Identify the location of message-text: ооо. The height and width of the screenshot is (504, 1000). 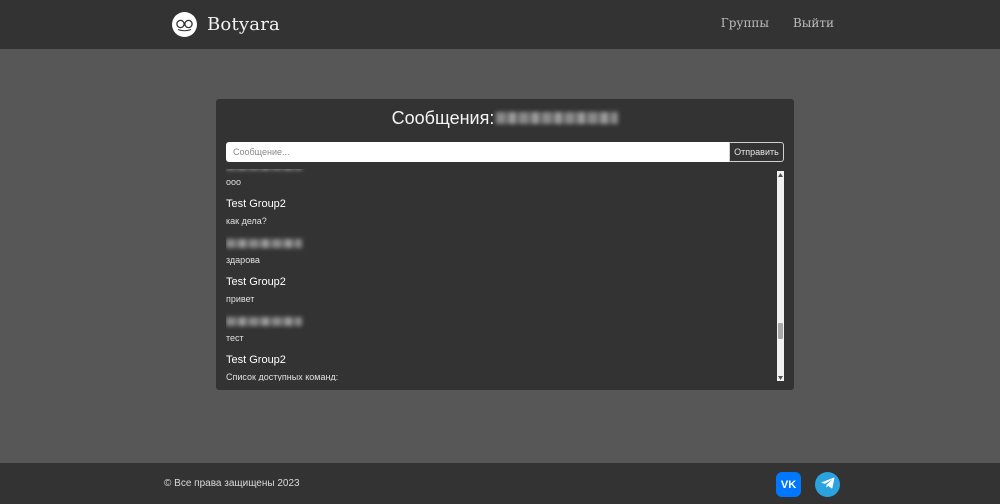
(234, 182).